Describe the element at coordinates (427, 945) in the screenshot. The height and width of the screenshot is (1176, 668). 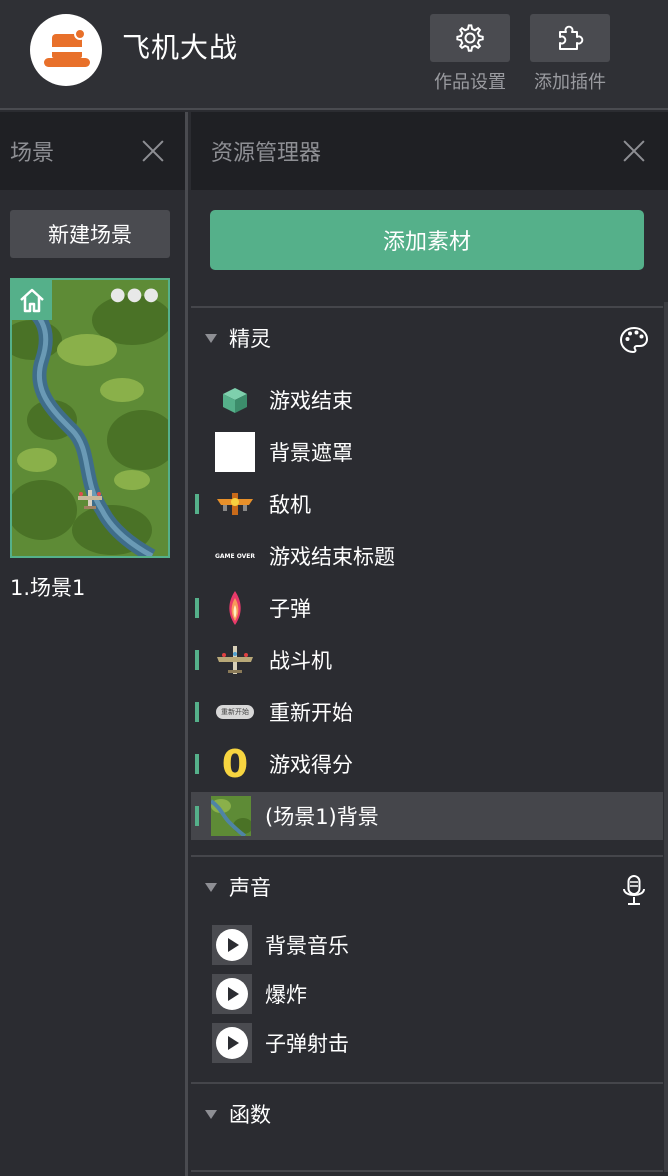
I see `sound-item: 背景音乐` at that location.